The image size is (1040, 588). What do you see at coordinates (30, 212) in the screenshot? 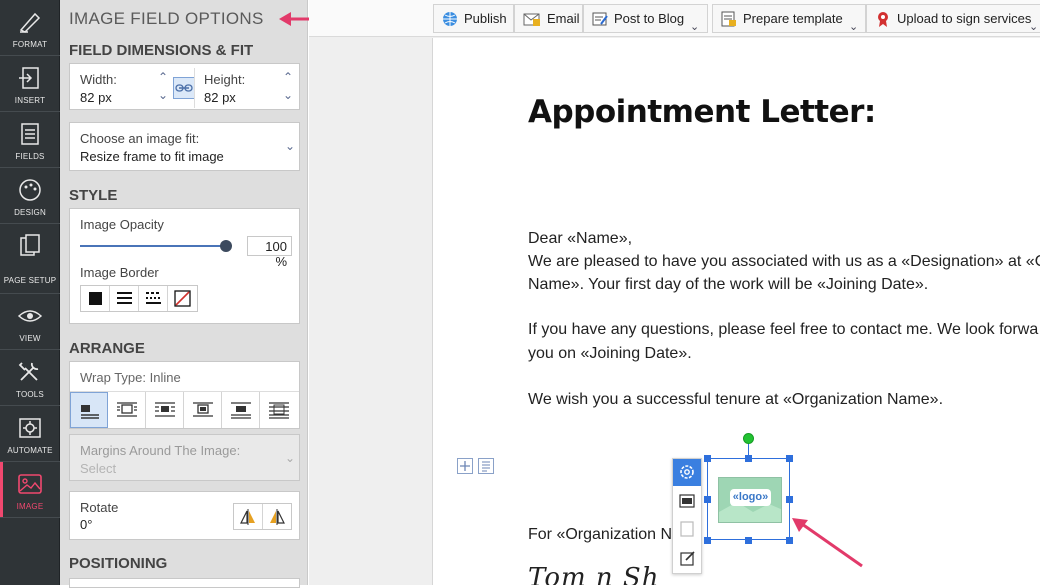
I see `rail-label: DESIGN` at bounding box center [30, 212].